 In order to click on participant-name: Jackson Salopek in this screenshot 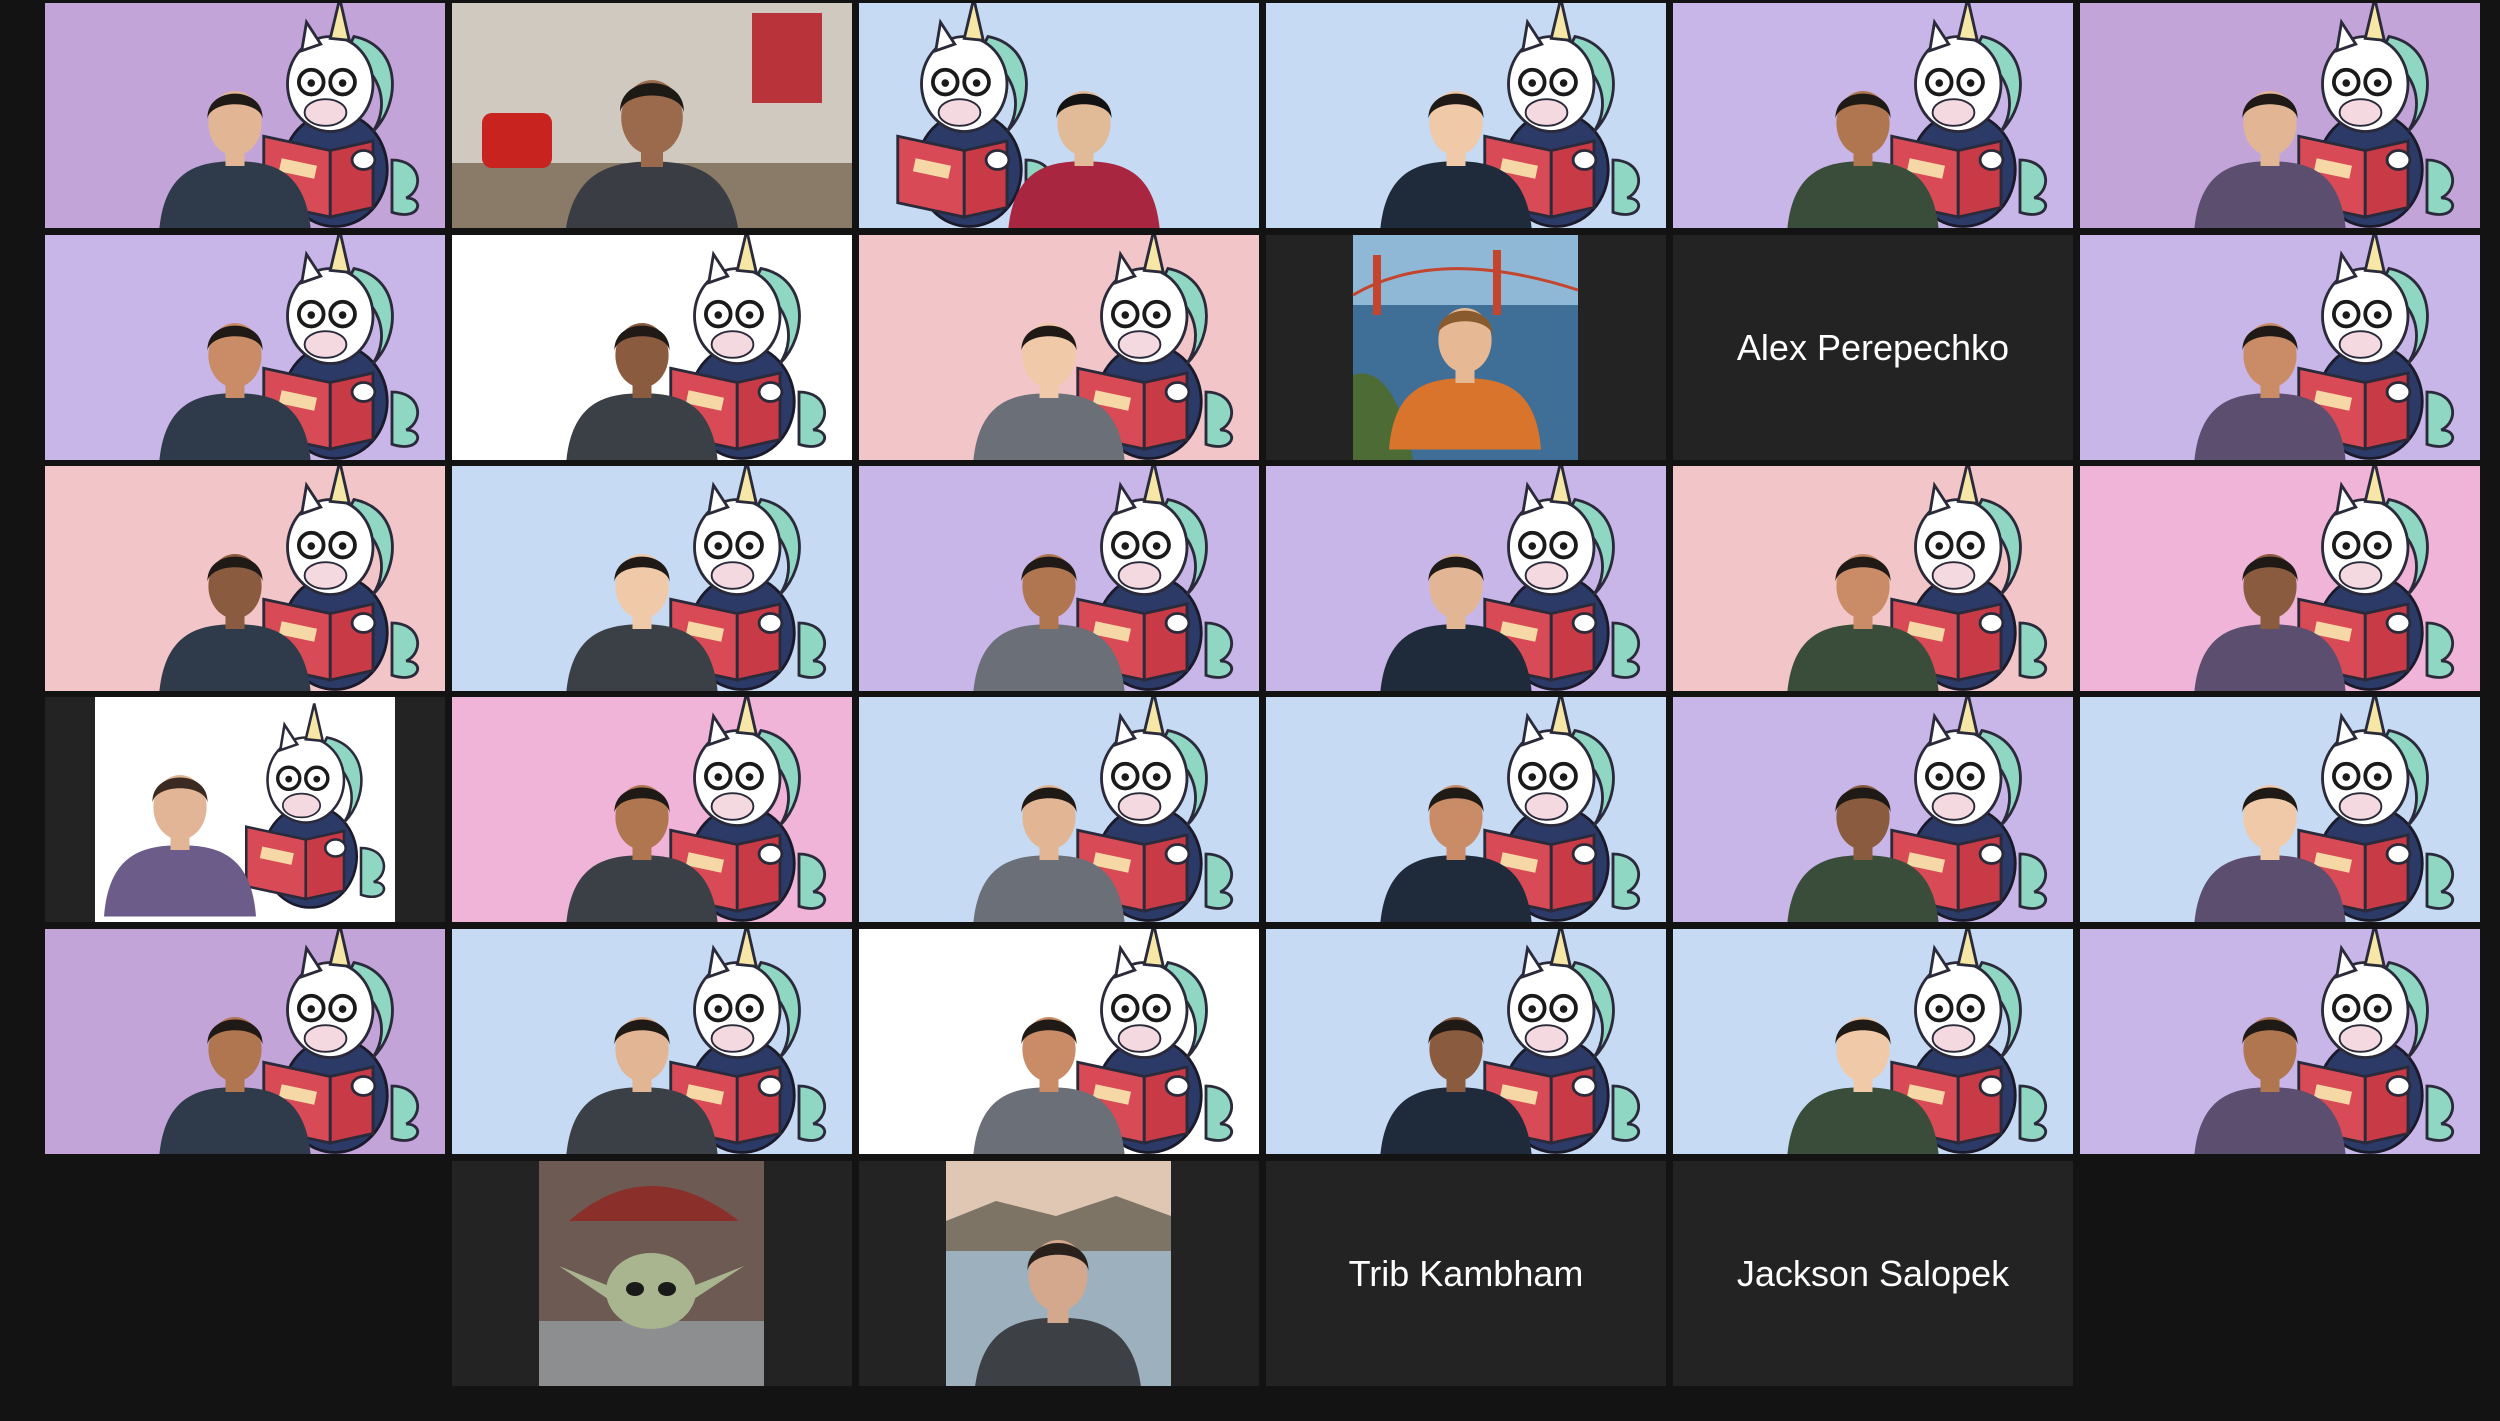, I will do `click(1873, 1273)`.